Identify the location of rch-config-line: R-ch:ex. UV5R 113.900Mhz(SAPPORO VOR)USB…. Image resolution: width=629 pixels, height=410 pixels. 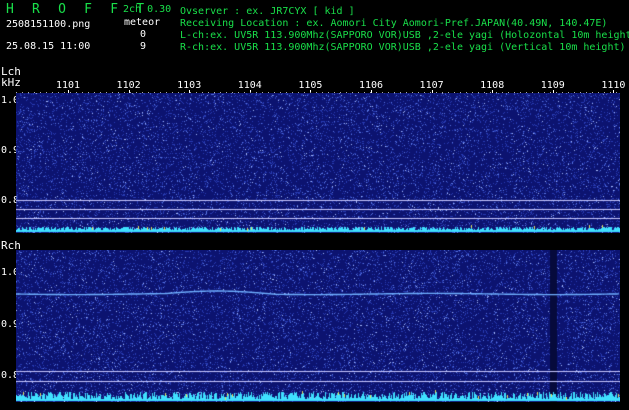
(403, 47).